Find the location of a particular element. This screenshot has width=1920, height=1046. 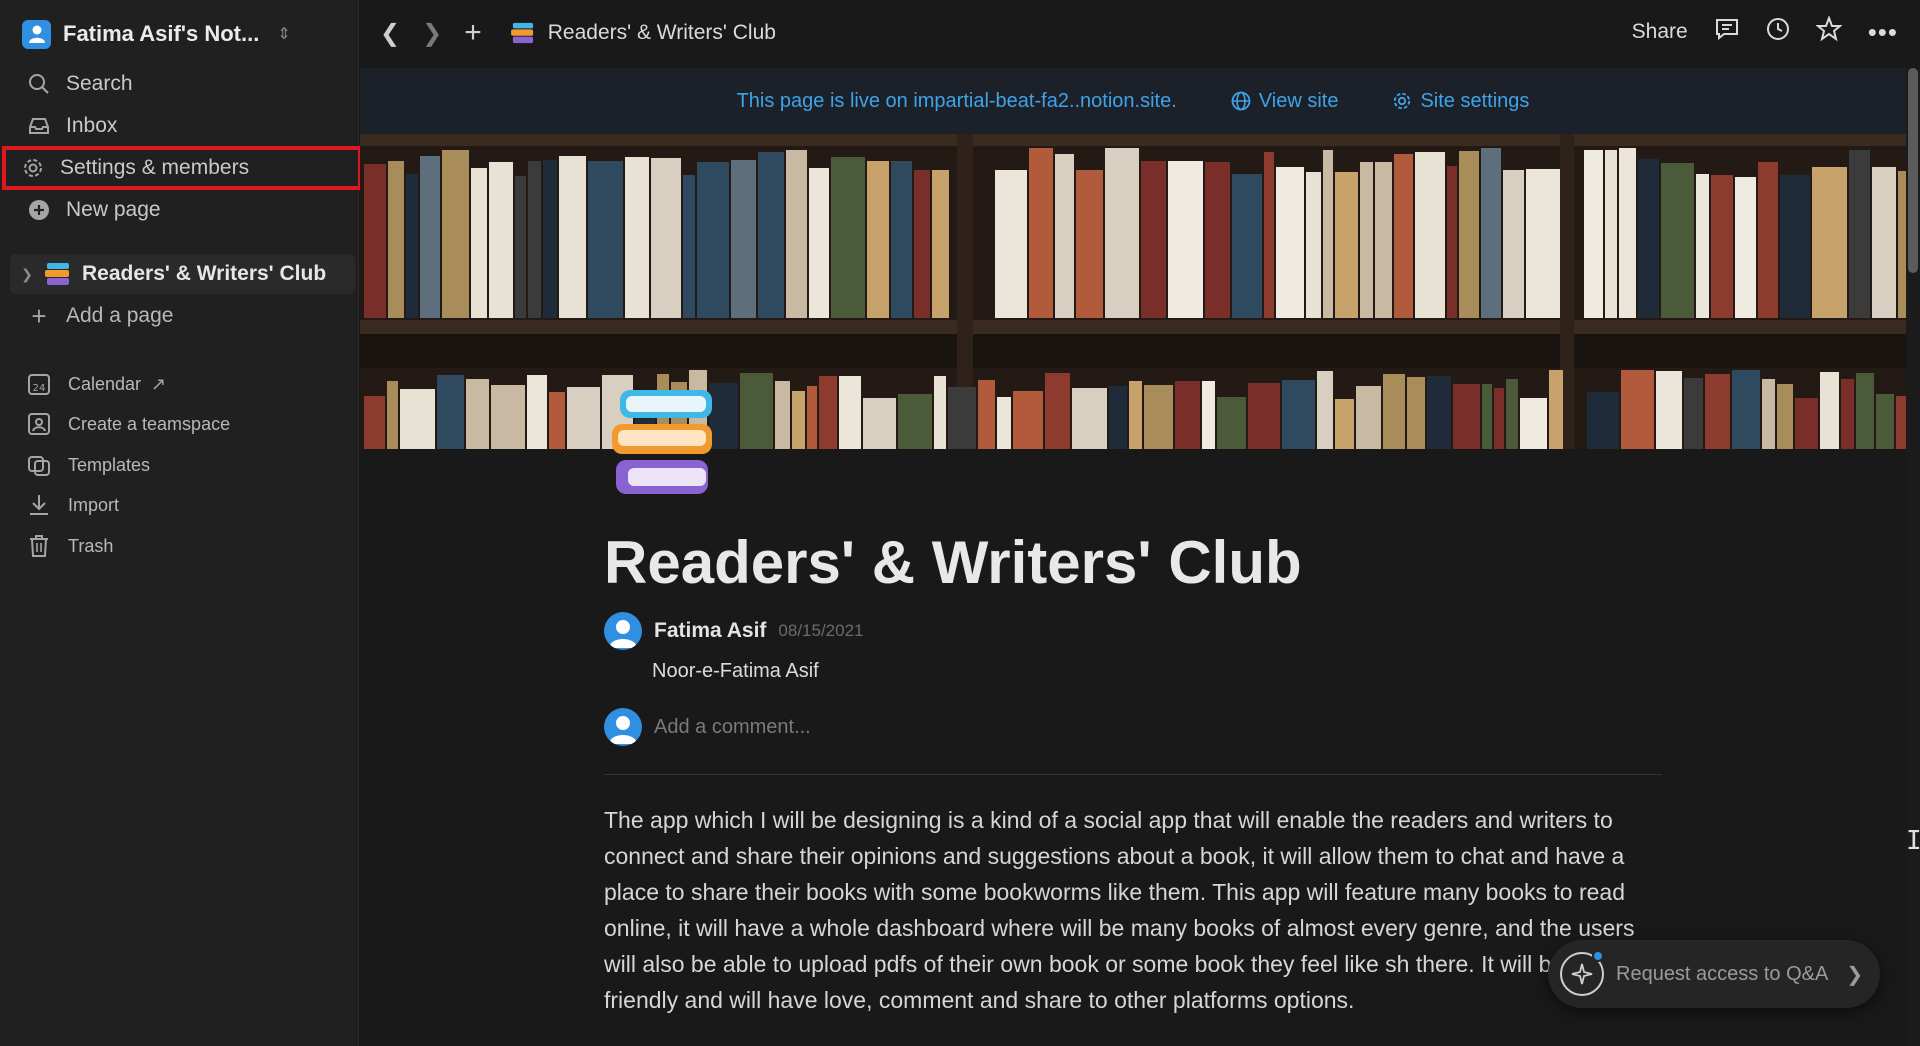

sidebar-item-create-teamspace: Create a teamspace is located at coordinates (182, 424).